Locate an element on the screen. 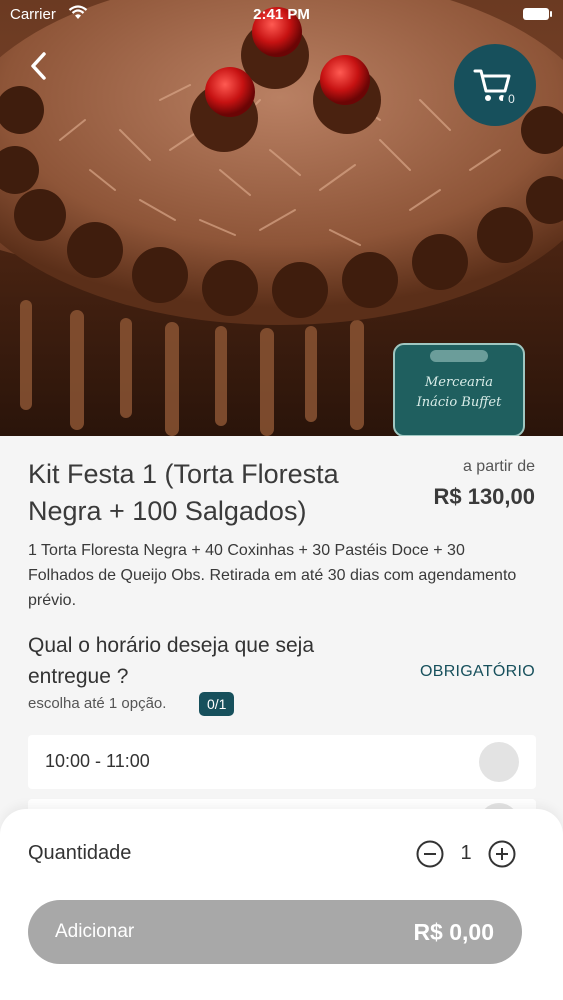 The width and height of the screenshot is (563, 1000). question-hint: escolha até 1 opção. is located at coordinates (97, 703).